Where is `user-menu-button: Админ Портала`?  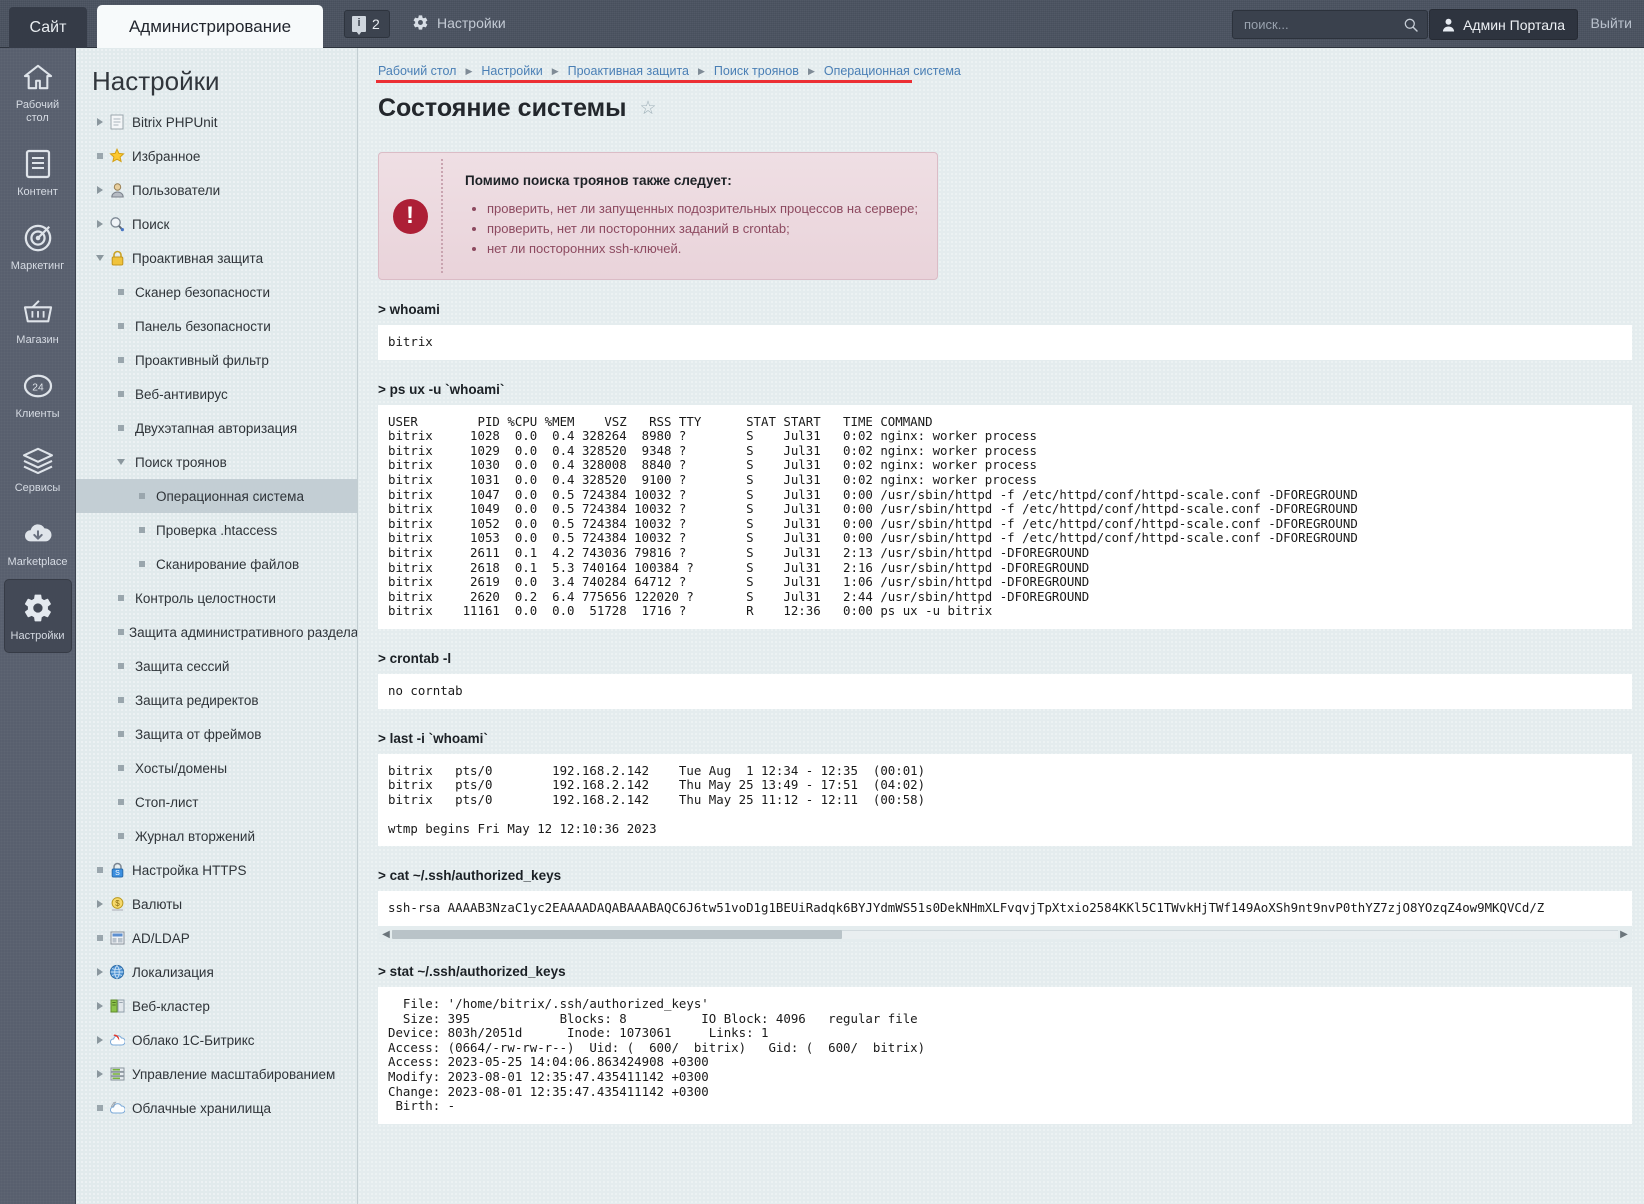 user-menu-button: Админ Портала is located at coordinates (1503, 24).